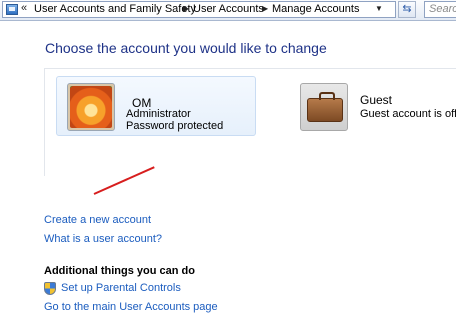  What do you see at coordinates (175, 126) in the screenshot?
I see `account-password-status: Password protected` at bounding box center [175, 126].